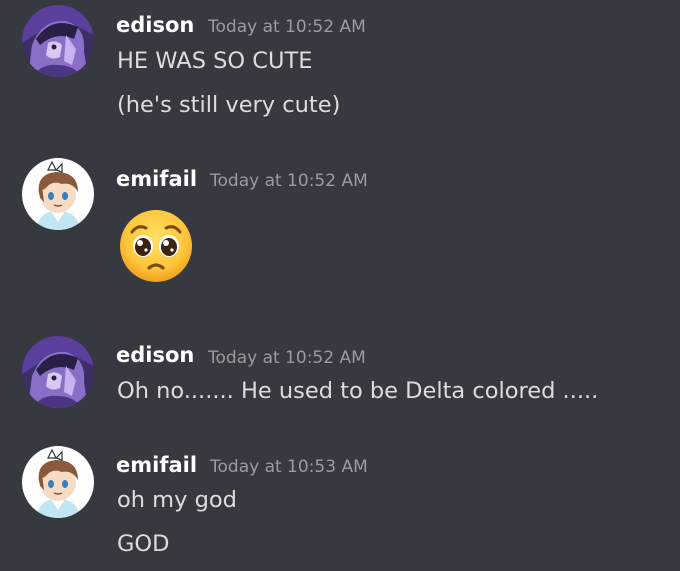 This screenshot has width=680, height=571. I want to click on message-text: HE WAS SO CUTE, so click(215, 61).